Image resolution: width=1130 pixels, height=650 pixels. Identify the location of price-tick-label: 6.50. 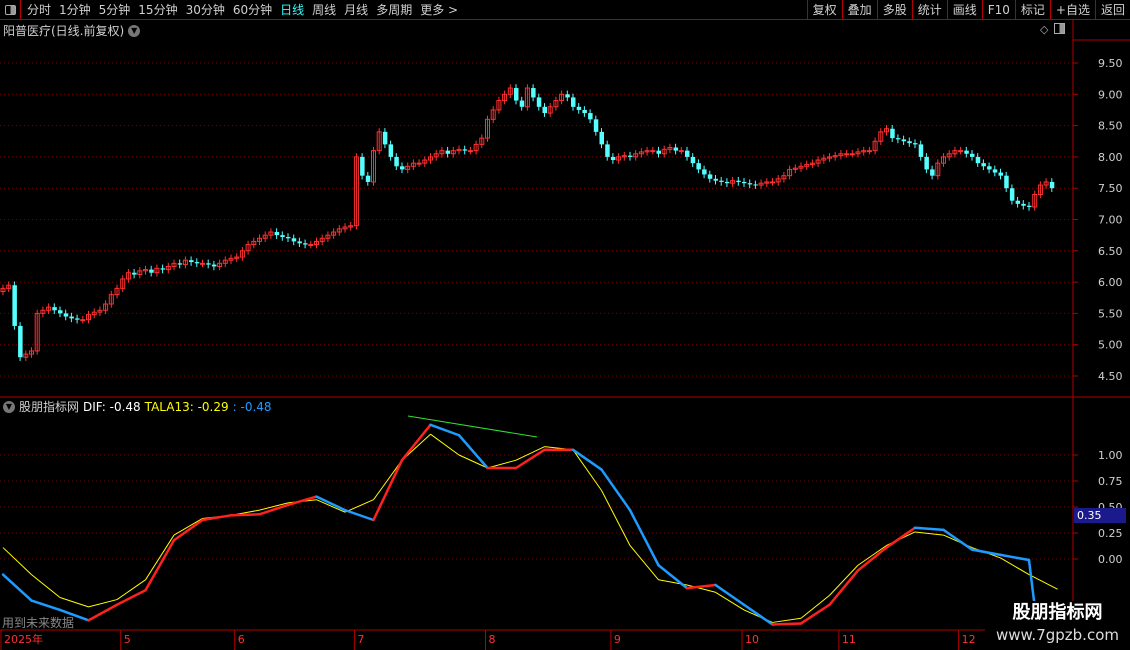
(1110, 251).